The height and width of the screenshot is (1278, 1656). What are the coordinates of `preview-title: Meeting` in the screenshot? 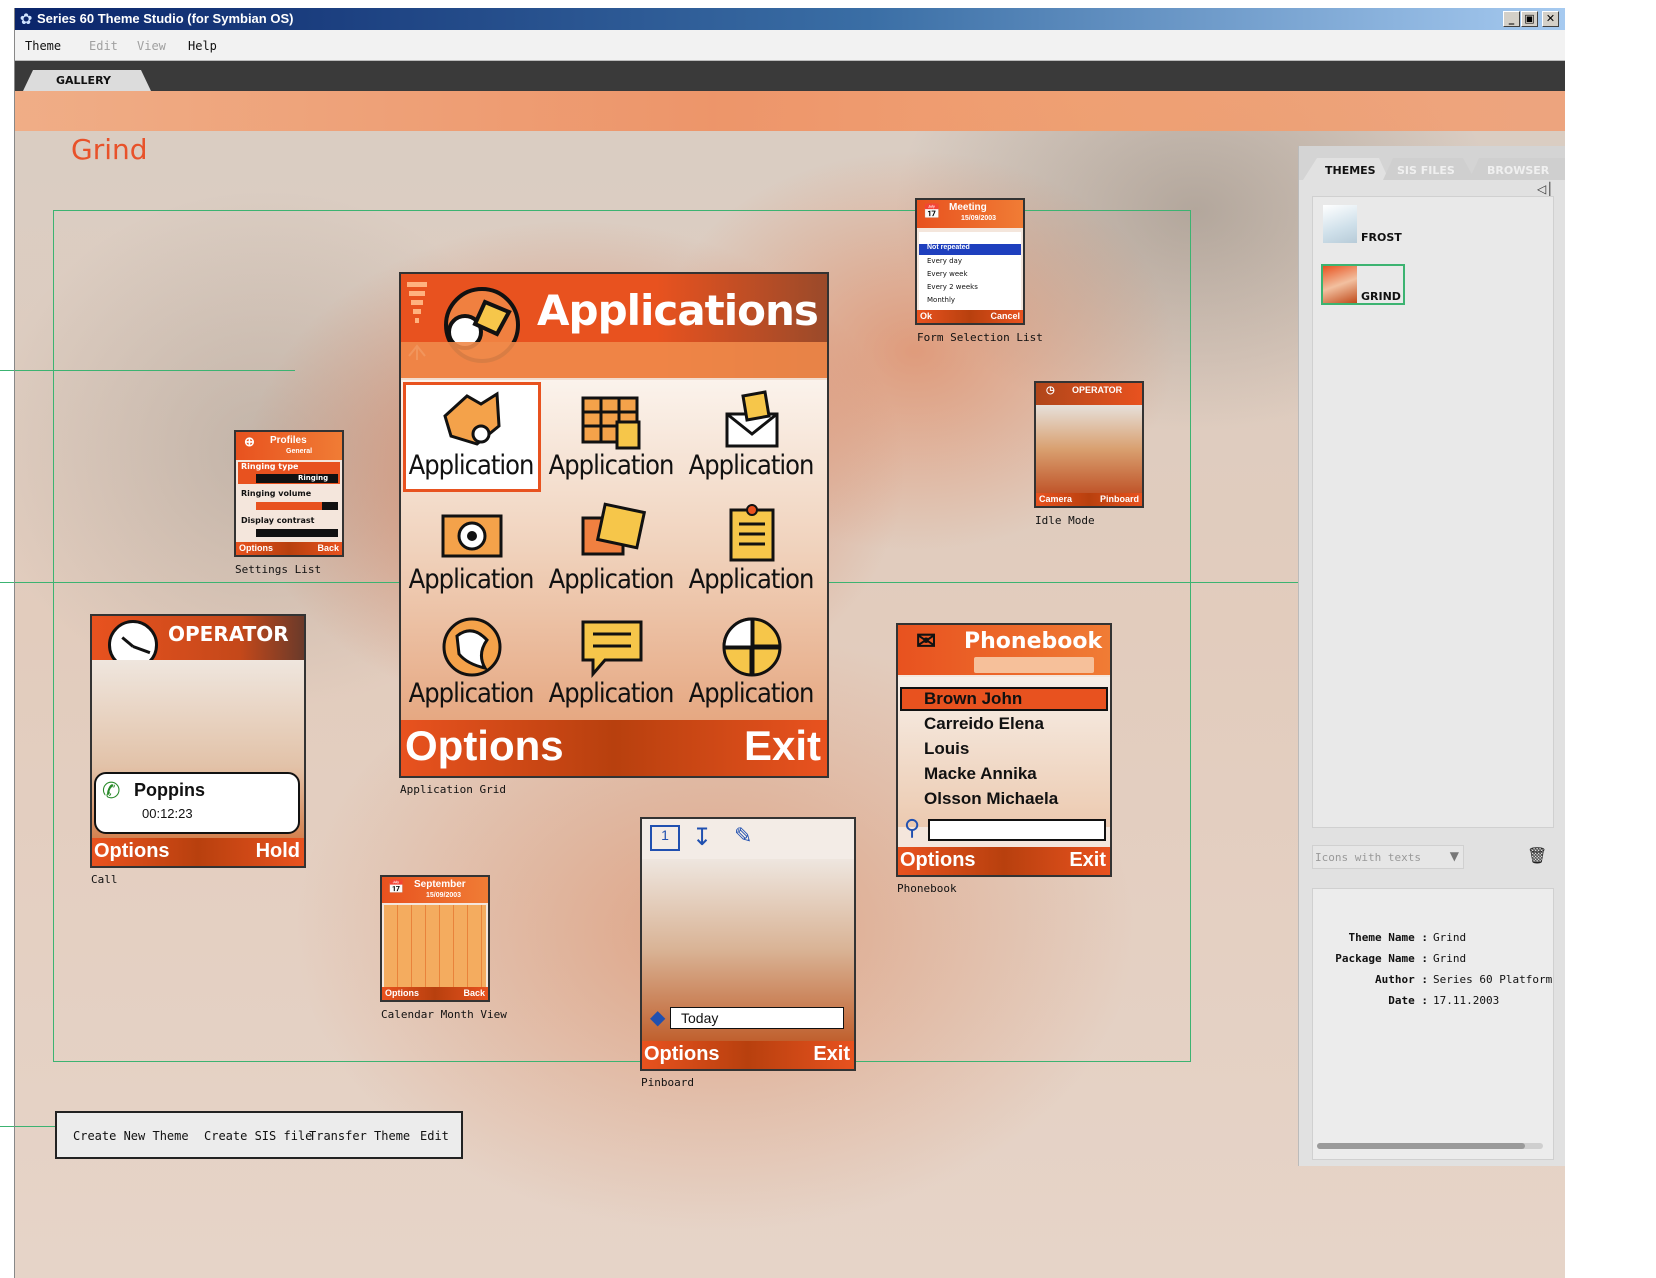 It's located at (968, 207).